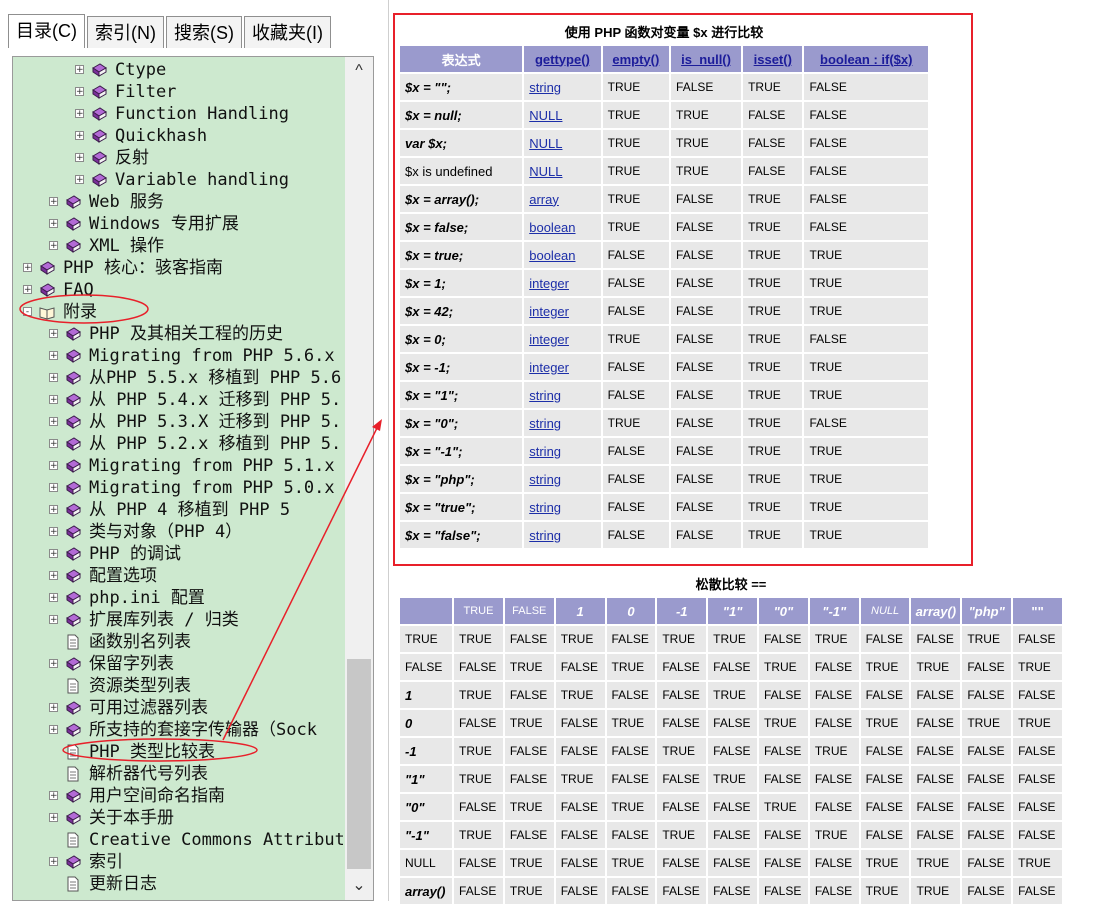 The height and width of the screenshot is (906, 1106). I want to click on tab-contents: 目录(C), so click(46, 31).